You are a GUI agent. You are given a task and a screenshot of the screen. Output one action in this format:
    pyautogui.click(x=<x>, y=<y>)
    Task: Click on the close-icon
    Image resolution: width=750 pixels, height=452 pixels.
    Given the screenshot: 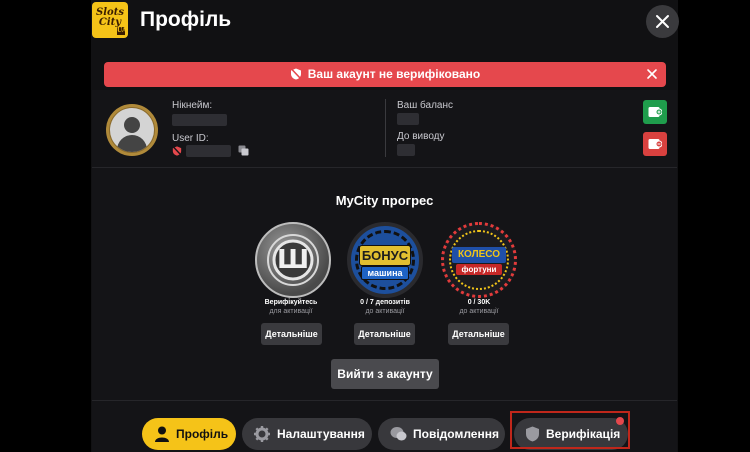 What is the action you would take?
    pyautogui.click(x=662, y=21)
    